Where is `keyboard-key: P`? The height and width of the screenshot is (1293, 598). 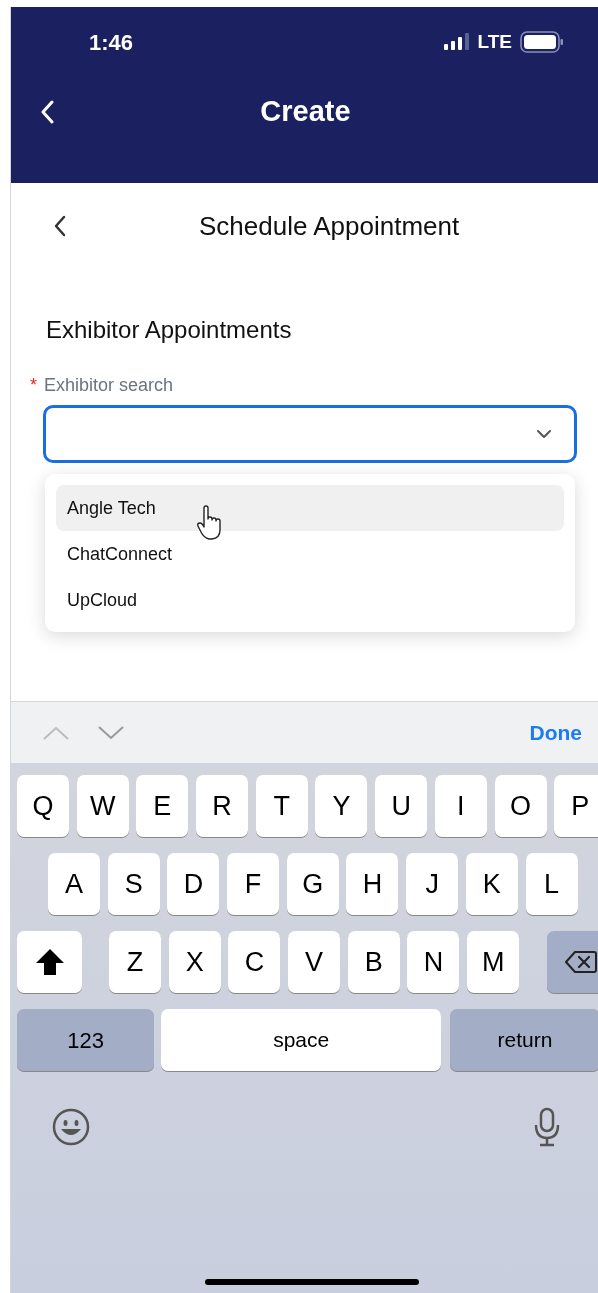 keyboard-key: P is located at coordinates (576, 806).